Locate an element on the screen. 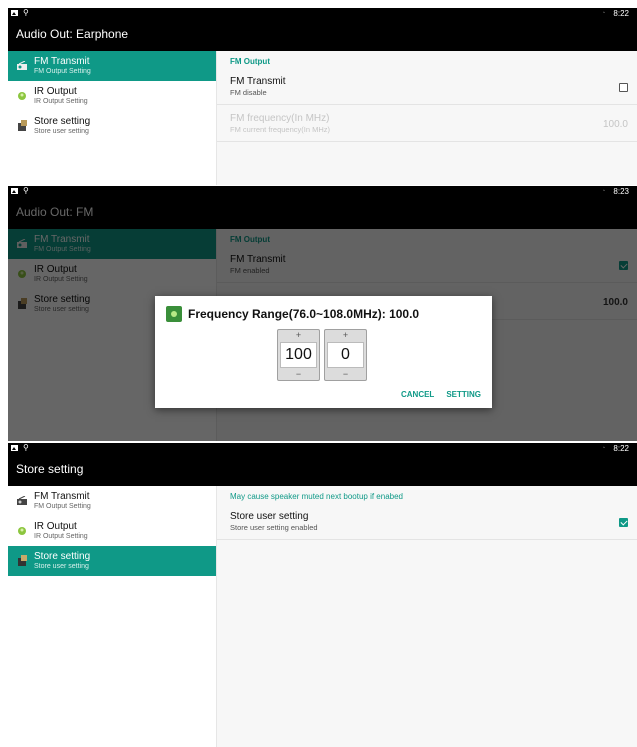 The image size is (637, 747). app-bar-title: Audio Out: FM is located at coordinates (322, 212).